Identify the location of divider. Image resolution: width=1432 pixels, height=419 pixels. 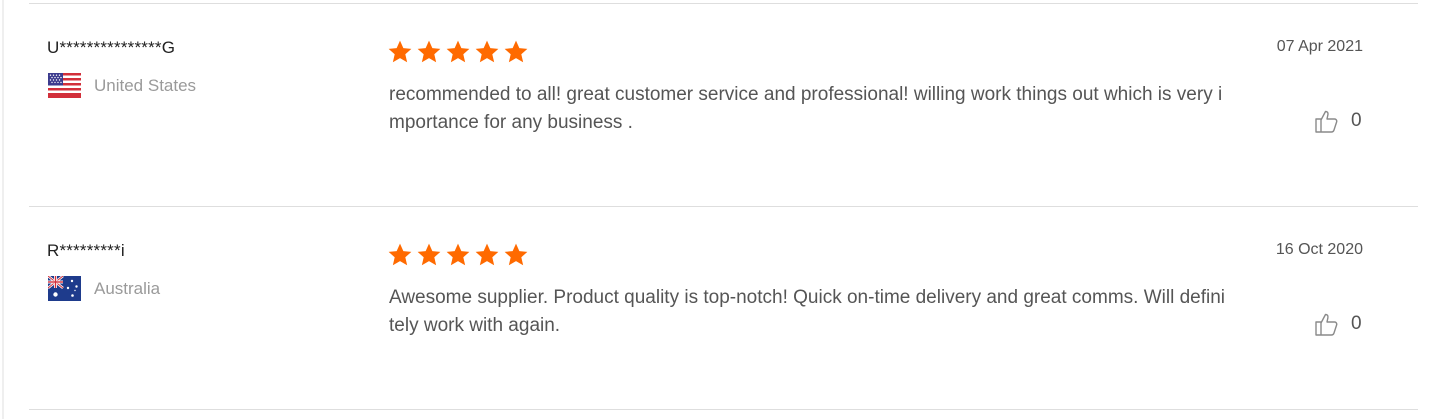
(723, 409).